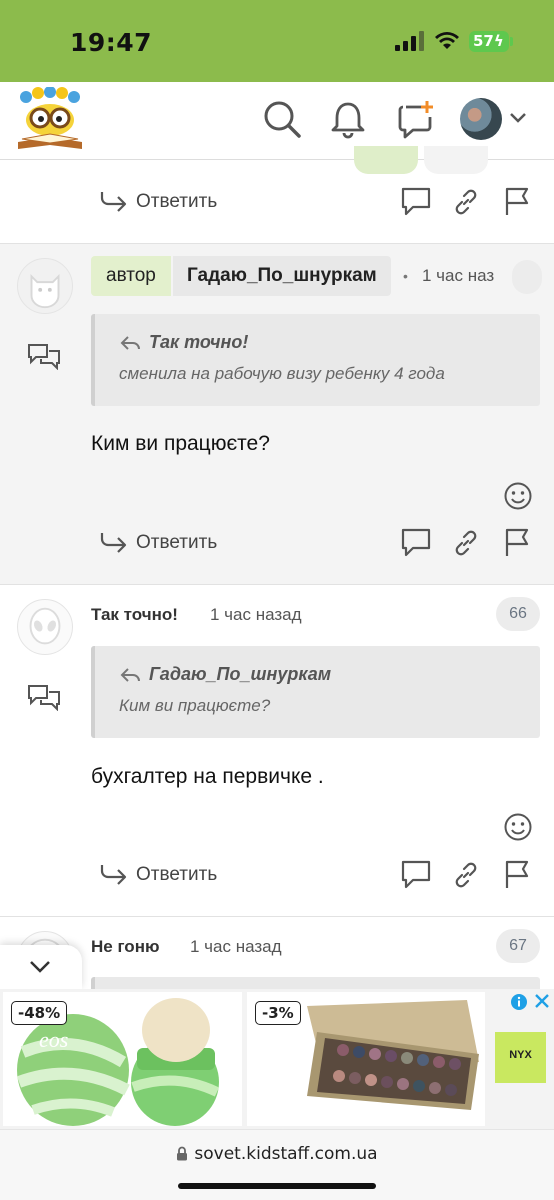 The image size is (554, 1200). I want to click on cat-avatar-icon, so click(45, 286).